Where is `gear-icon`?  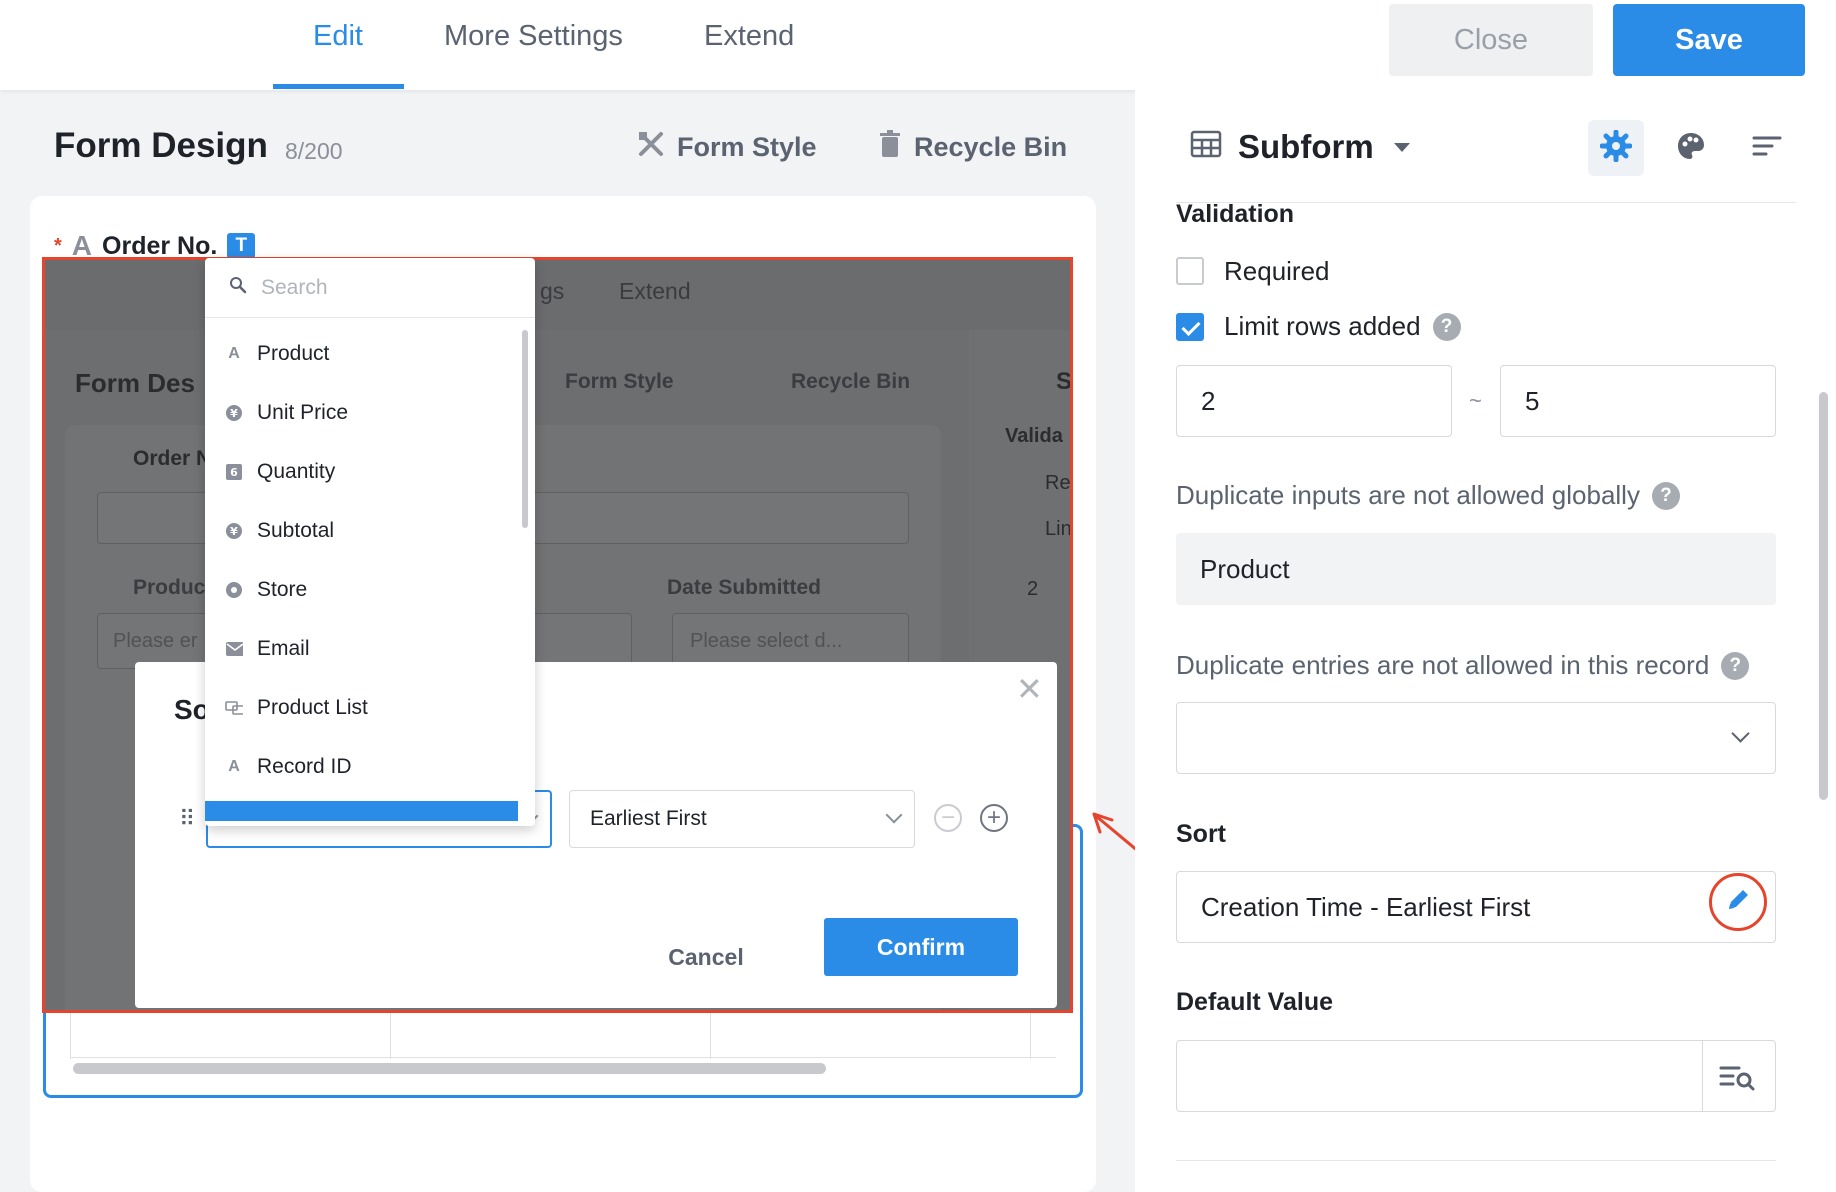
gear-icon is located at coordinates (1616, 148).